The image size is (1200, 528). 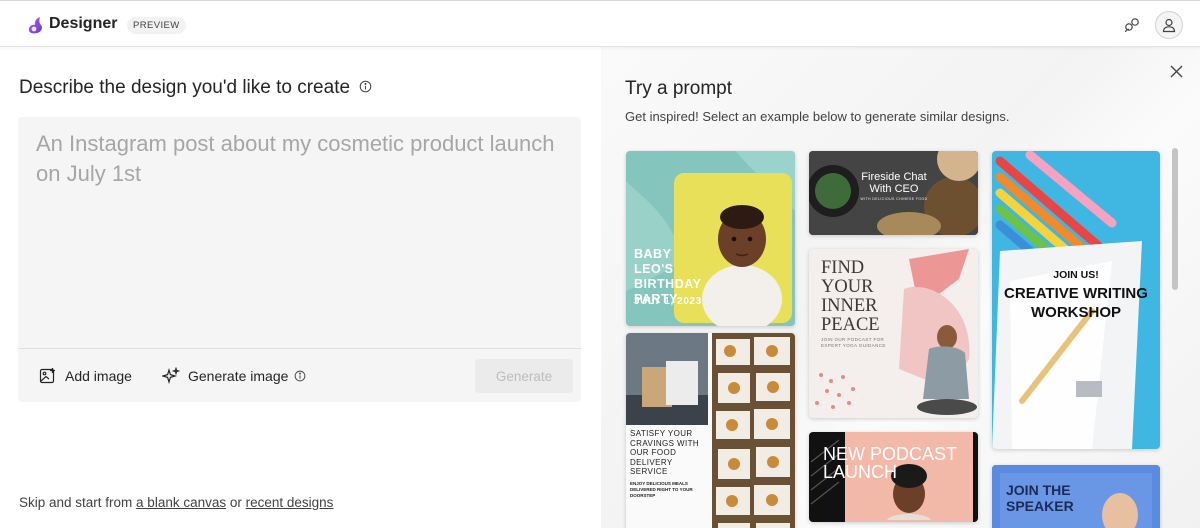 I want to click on footer-prefix: Skip and start from, so click(x=78, y=502).